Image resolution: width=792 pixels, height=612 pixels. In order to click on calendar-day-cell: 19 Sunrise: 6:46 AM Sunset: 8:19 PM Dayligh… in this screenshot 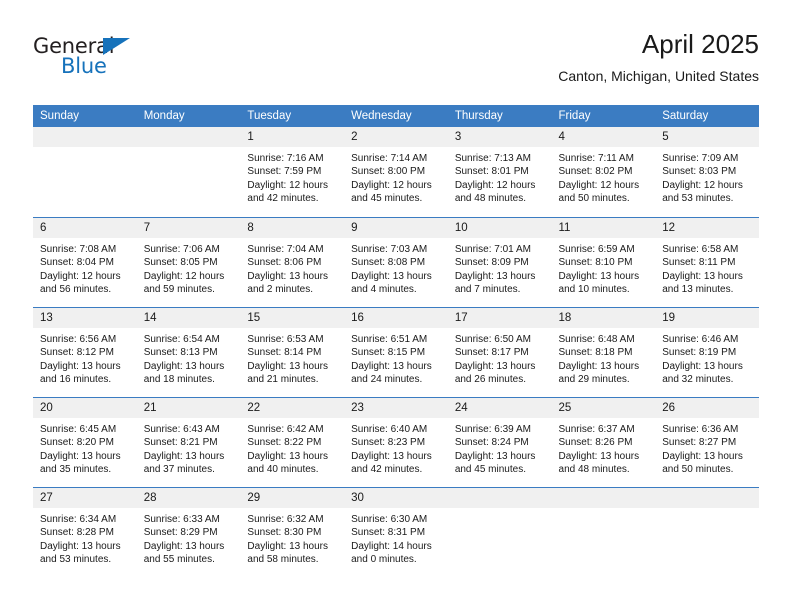, I will do `click(707, 352)`.